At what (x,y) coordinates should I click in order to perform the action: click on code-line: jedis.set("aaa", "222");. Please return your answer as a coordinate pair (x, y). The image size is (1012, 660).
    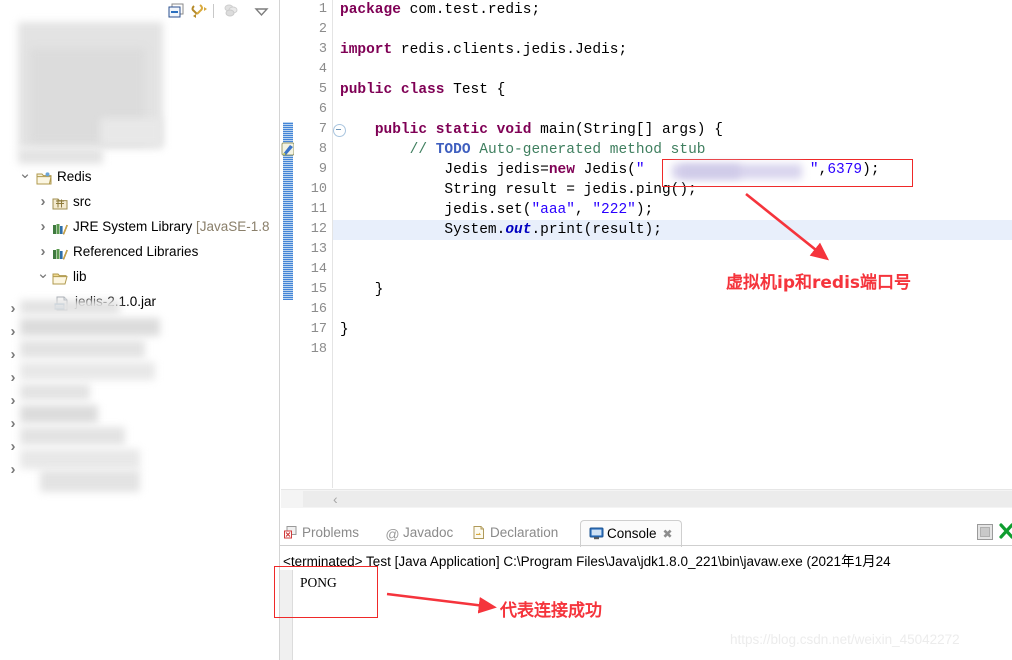
    Looking at the image, I should click on (497, 210).